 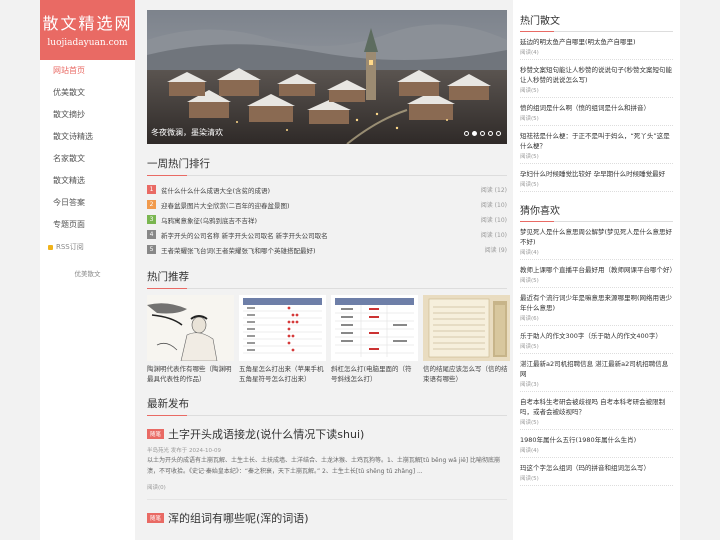 I want to click on nav-item-home: 网站首页, so click(x=87, y=71).